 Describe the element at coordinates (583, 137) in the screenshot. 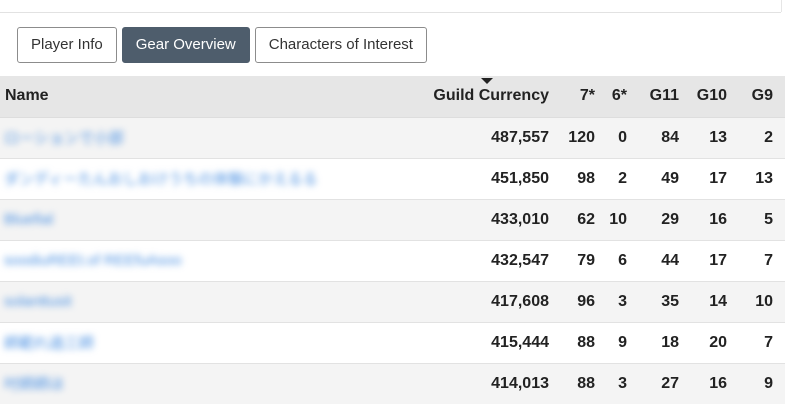

I see `seven-star-cell: 120` at that location.